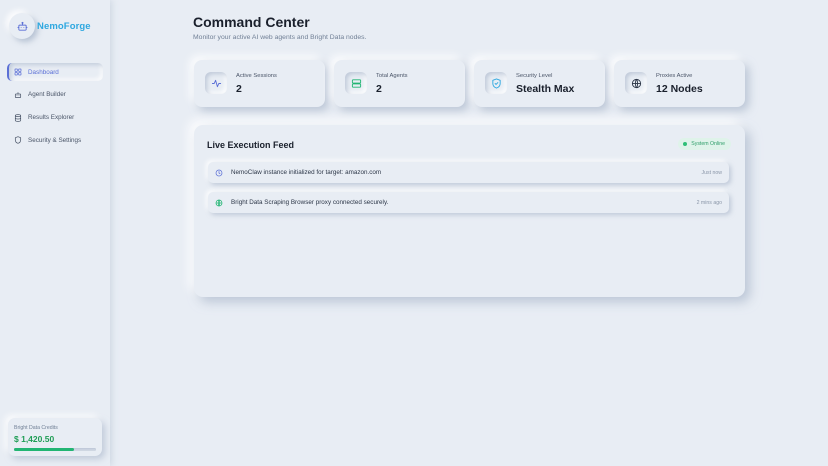 Image resolution: width=828 pixels, height=466 pixels. What do you see at coordinates (709, 202) in the screenshot?
I see `feed-event-time: 2 mins ago` at bounding box center [709, 202].